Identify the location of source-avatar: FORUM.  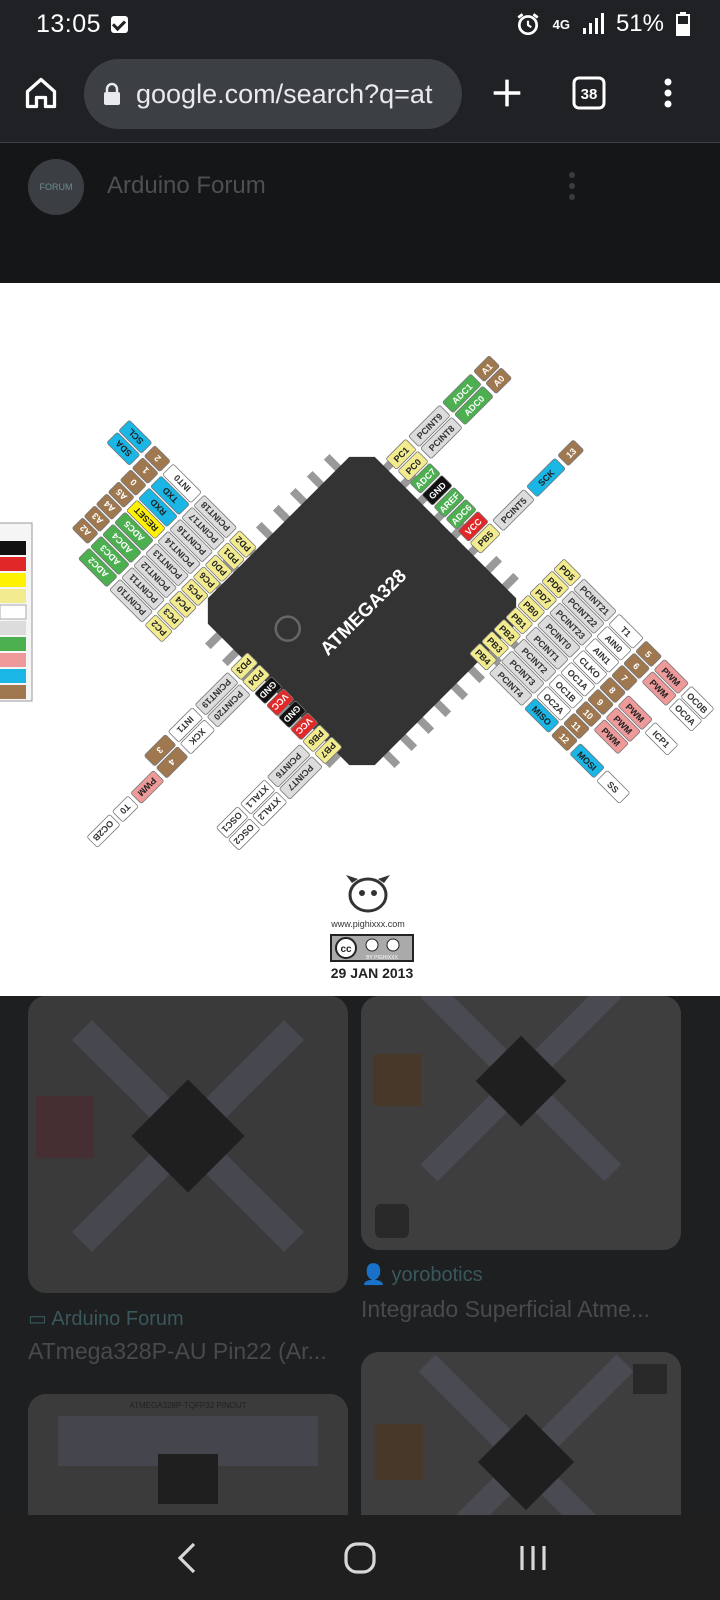
(56, 187).